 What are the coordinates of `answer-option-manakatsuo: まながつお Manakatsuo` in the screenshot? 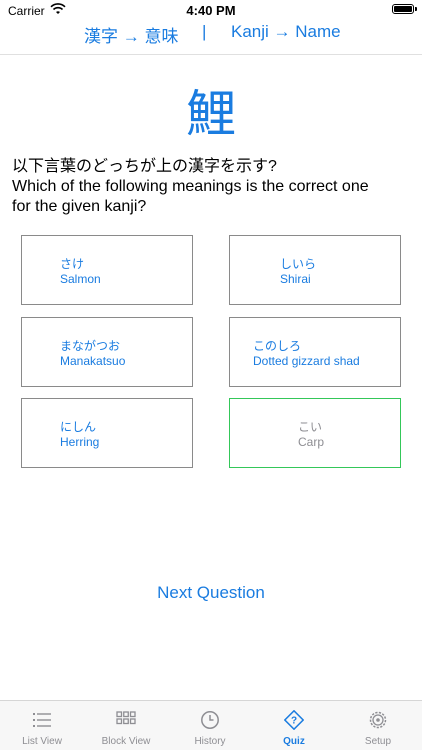 It's located at (107, 352).